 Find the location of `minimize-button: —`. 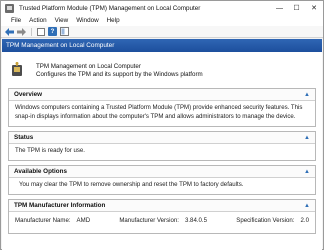

minimize-button: — is located at coordinates (279, 8).